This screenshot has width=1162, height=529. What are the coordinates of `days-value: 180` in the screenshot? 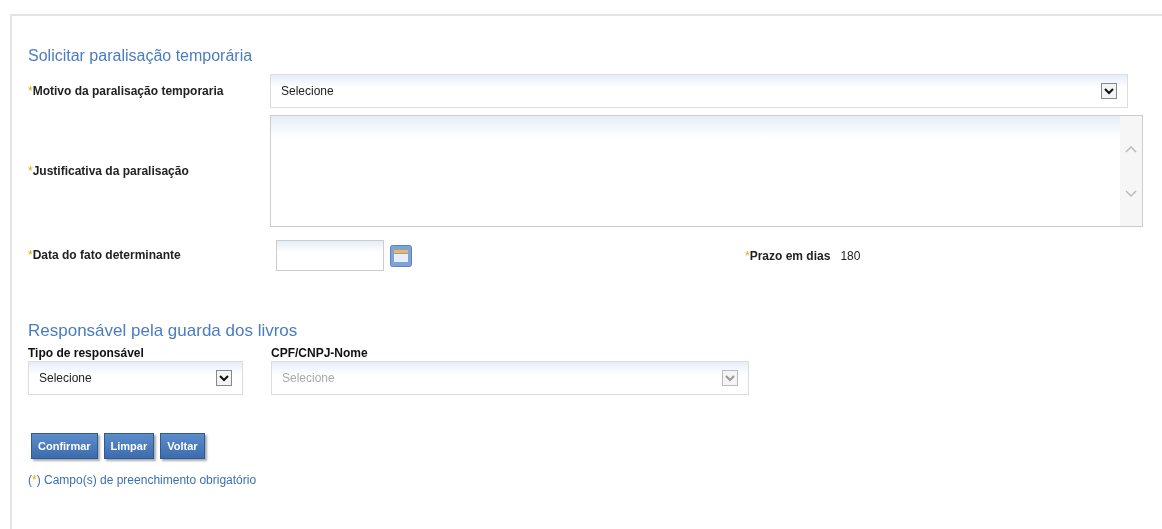 It's located at (850, 255).